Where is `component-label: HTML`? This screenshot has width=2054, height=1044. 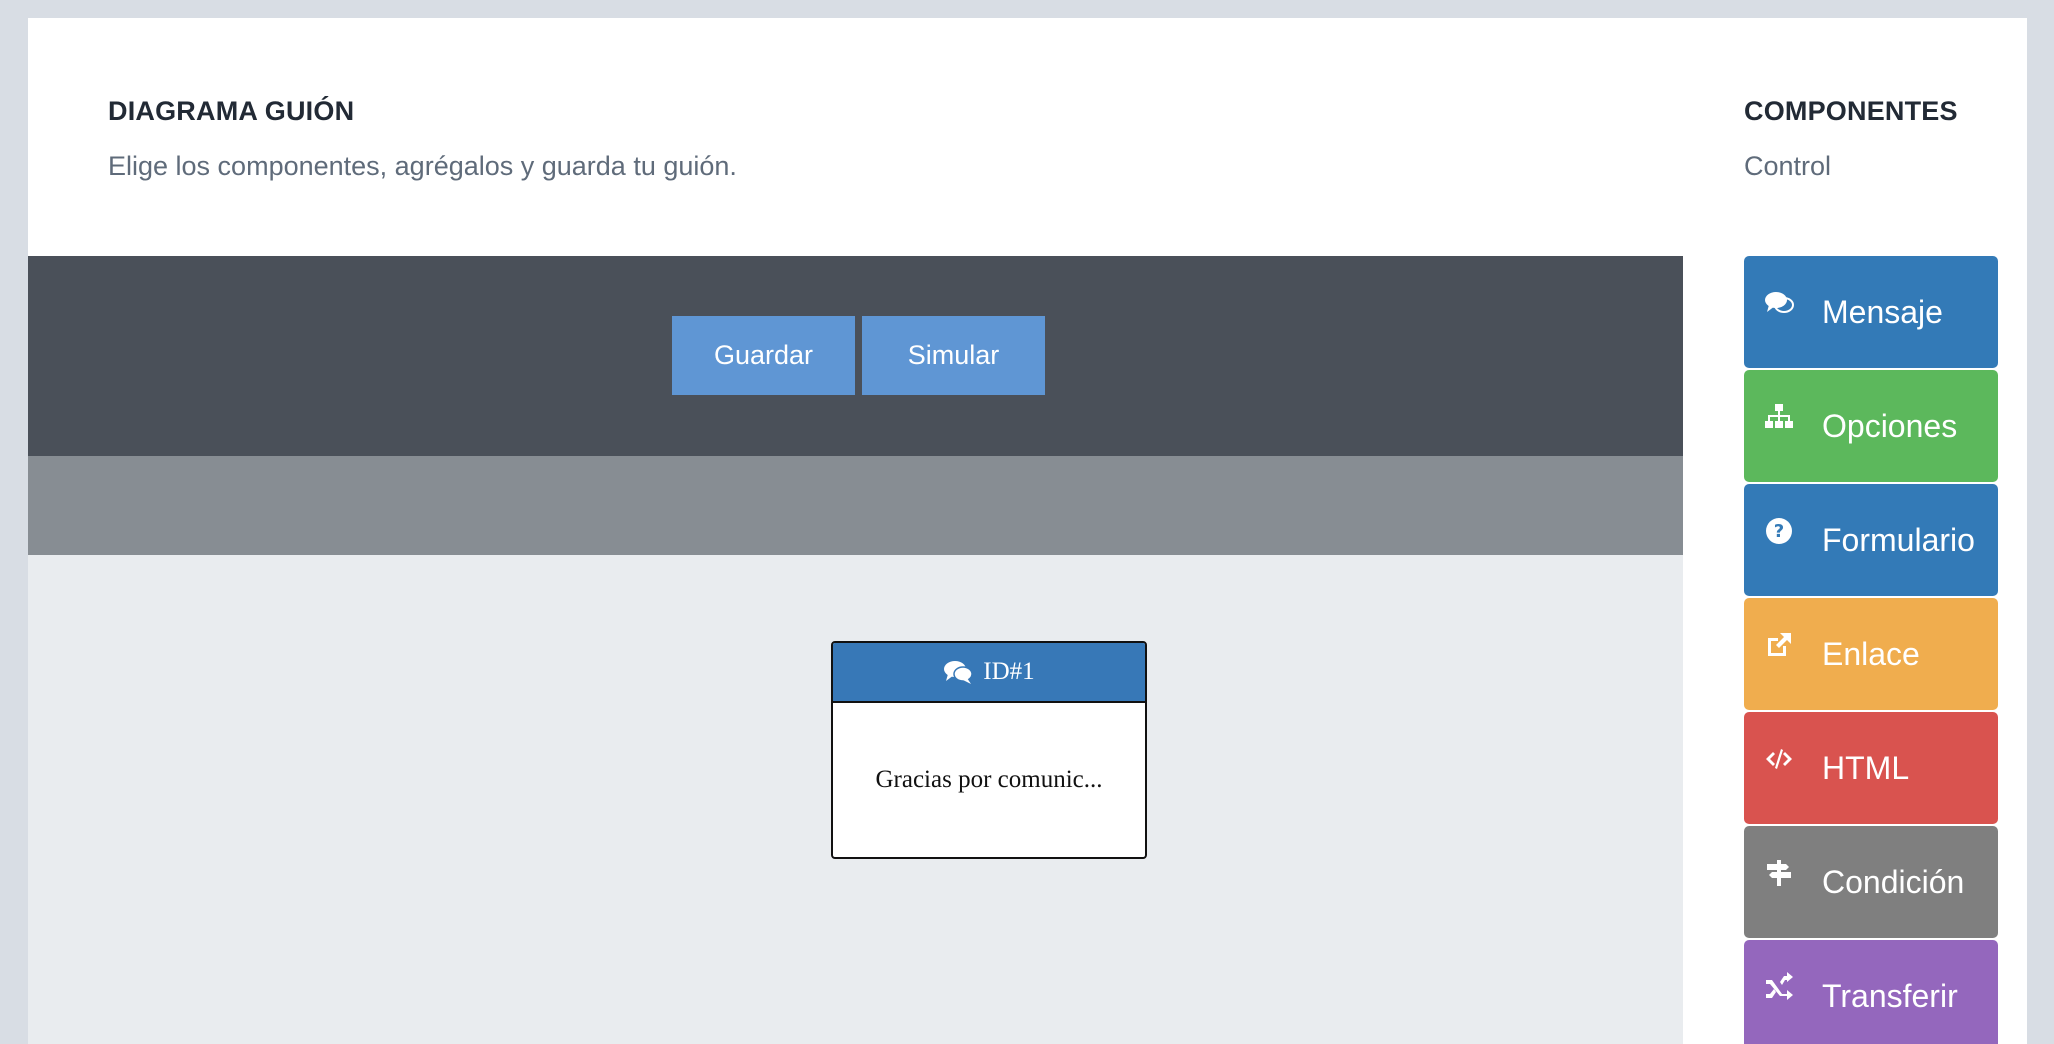
component-label: HTML is located at coordinates (1866, 767).